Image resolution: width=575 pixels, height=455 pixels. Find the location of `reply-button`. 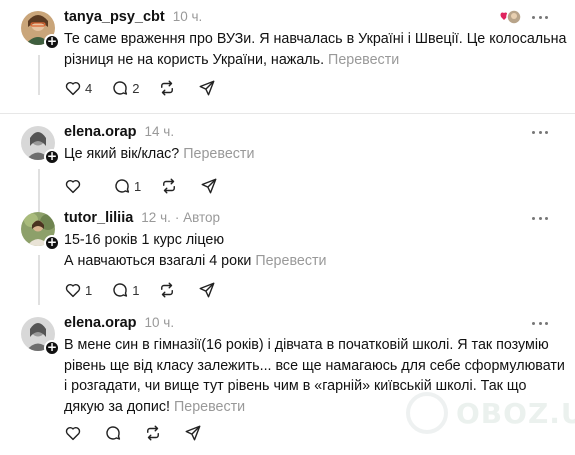

reply-button is located at coordinates (113, 433).